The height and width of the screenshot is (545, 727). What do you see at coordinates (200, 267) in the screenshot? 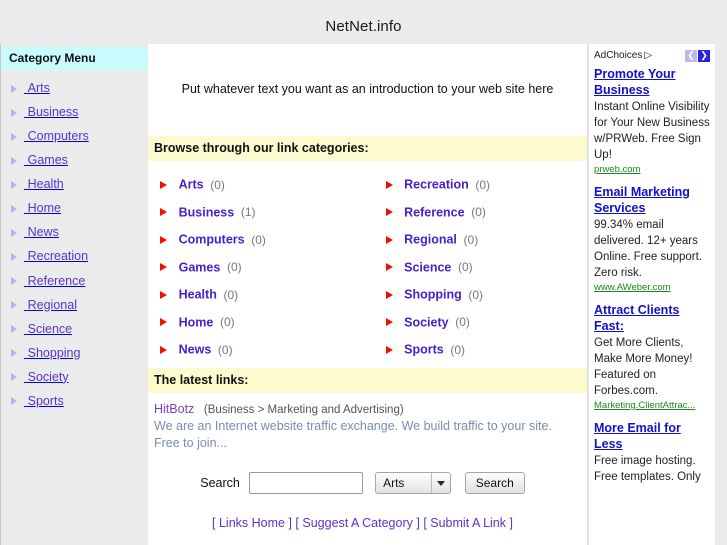
I see `category-link-games: Games` at bounding box center [200, 267].